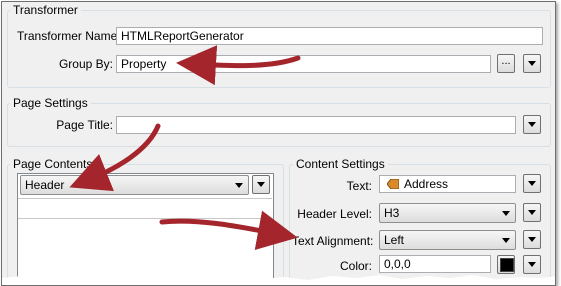  Describe the element at coordinates (85, 64) in the screenshot. I see `group-by-label: Group By:` at that location.